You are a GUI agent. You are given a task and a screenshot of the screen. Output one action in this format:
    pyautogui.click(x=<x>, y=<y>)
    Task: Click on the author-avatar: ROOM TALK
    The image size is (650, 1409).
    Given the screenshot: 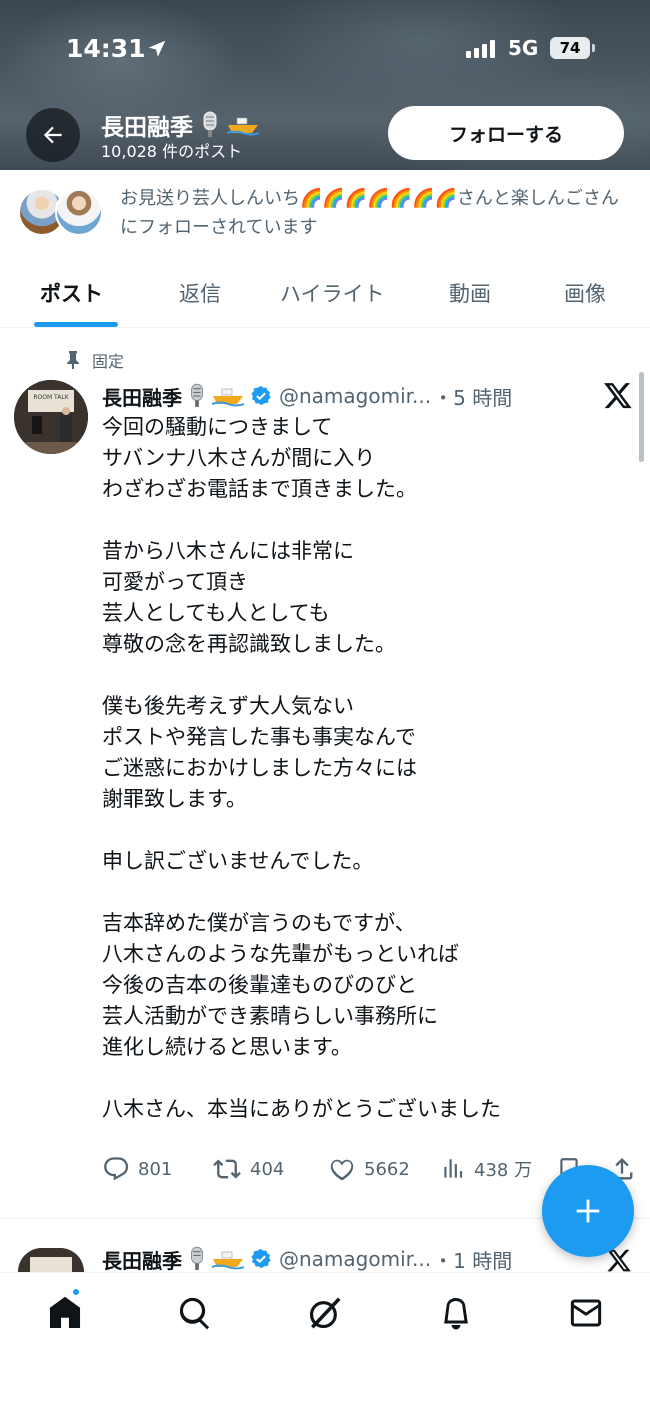 What is the action you would take?
    pyautogui.click(x=51, y=417)
    